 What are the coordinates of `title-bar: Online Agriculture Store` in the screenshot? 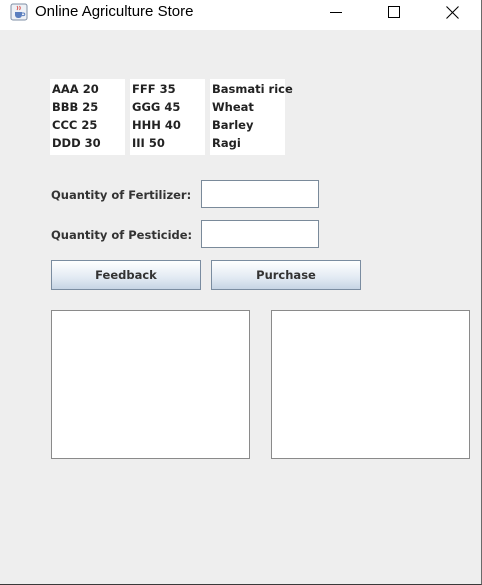 It's located at (240, 15).